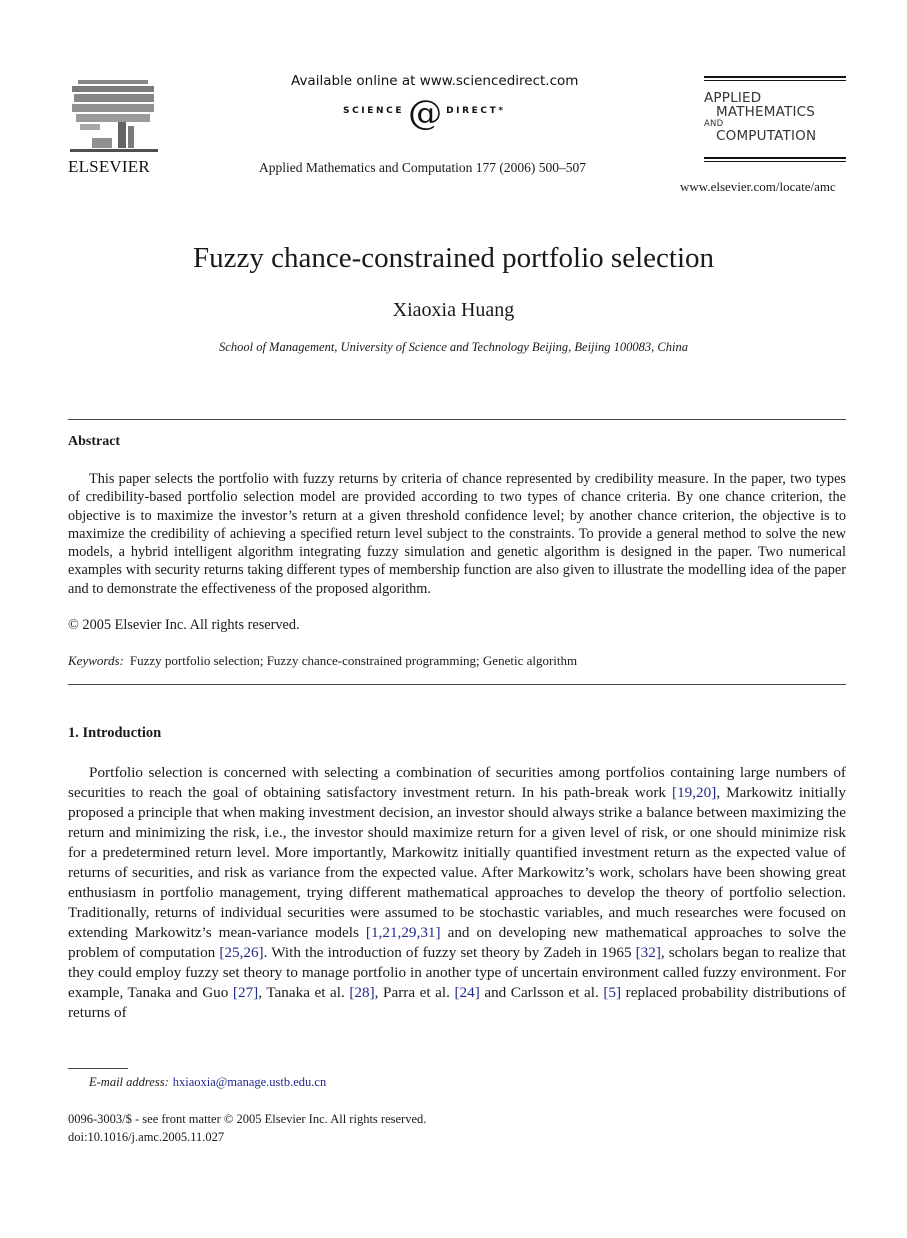  What do you see at coordinates (129, 1082) in the screenshot?
I see `email-label: E-mail address:` at bounding box center [129, 1082].